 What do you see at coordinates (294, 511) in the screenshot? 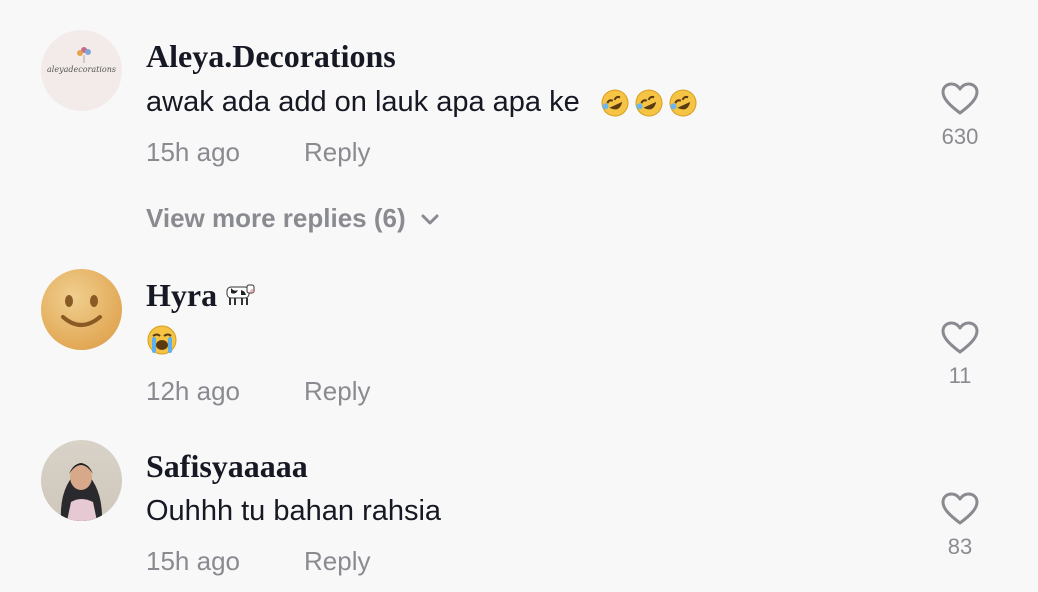
I see `comment-text: Ouhhh tu bahan rahsia` at bounding box center [294, 511].